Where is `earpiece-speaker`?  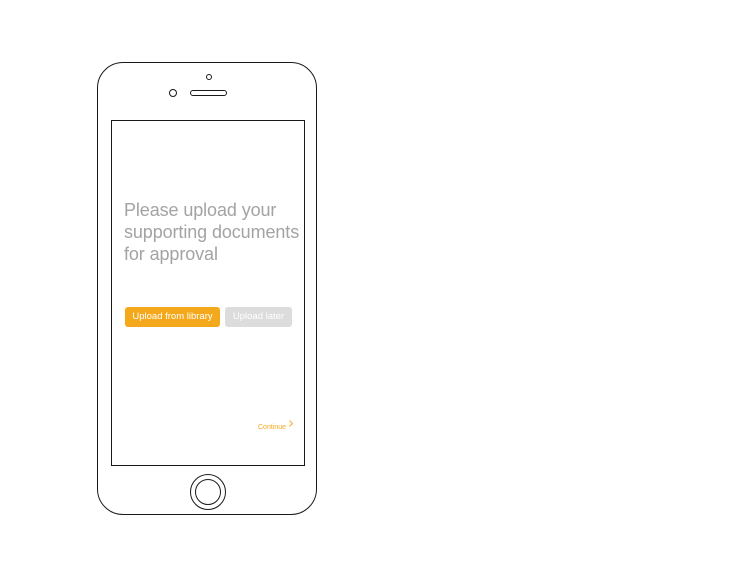 earpiece-speaker is located at coordinates (208, 93).